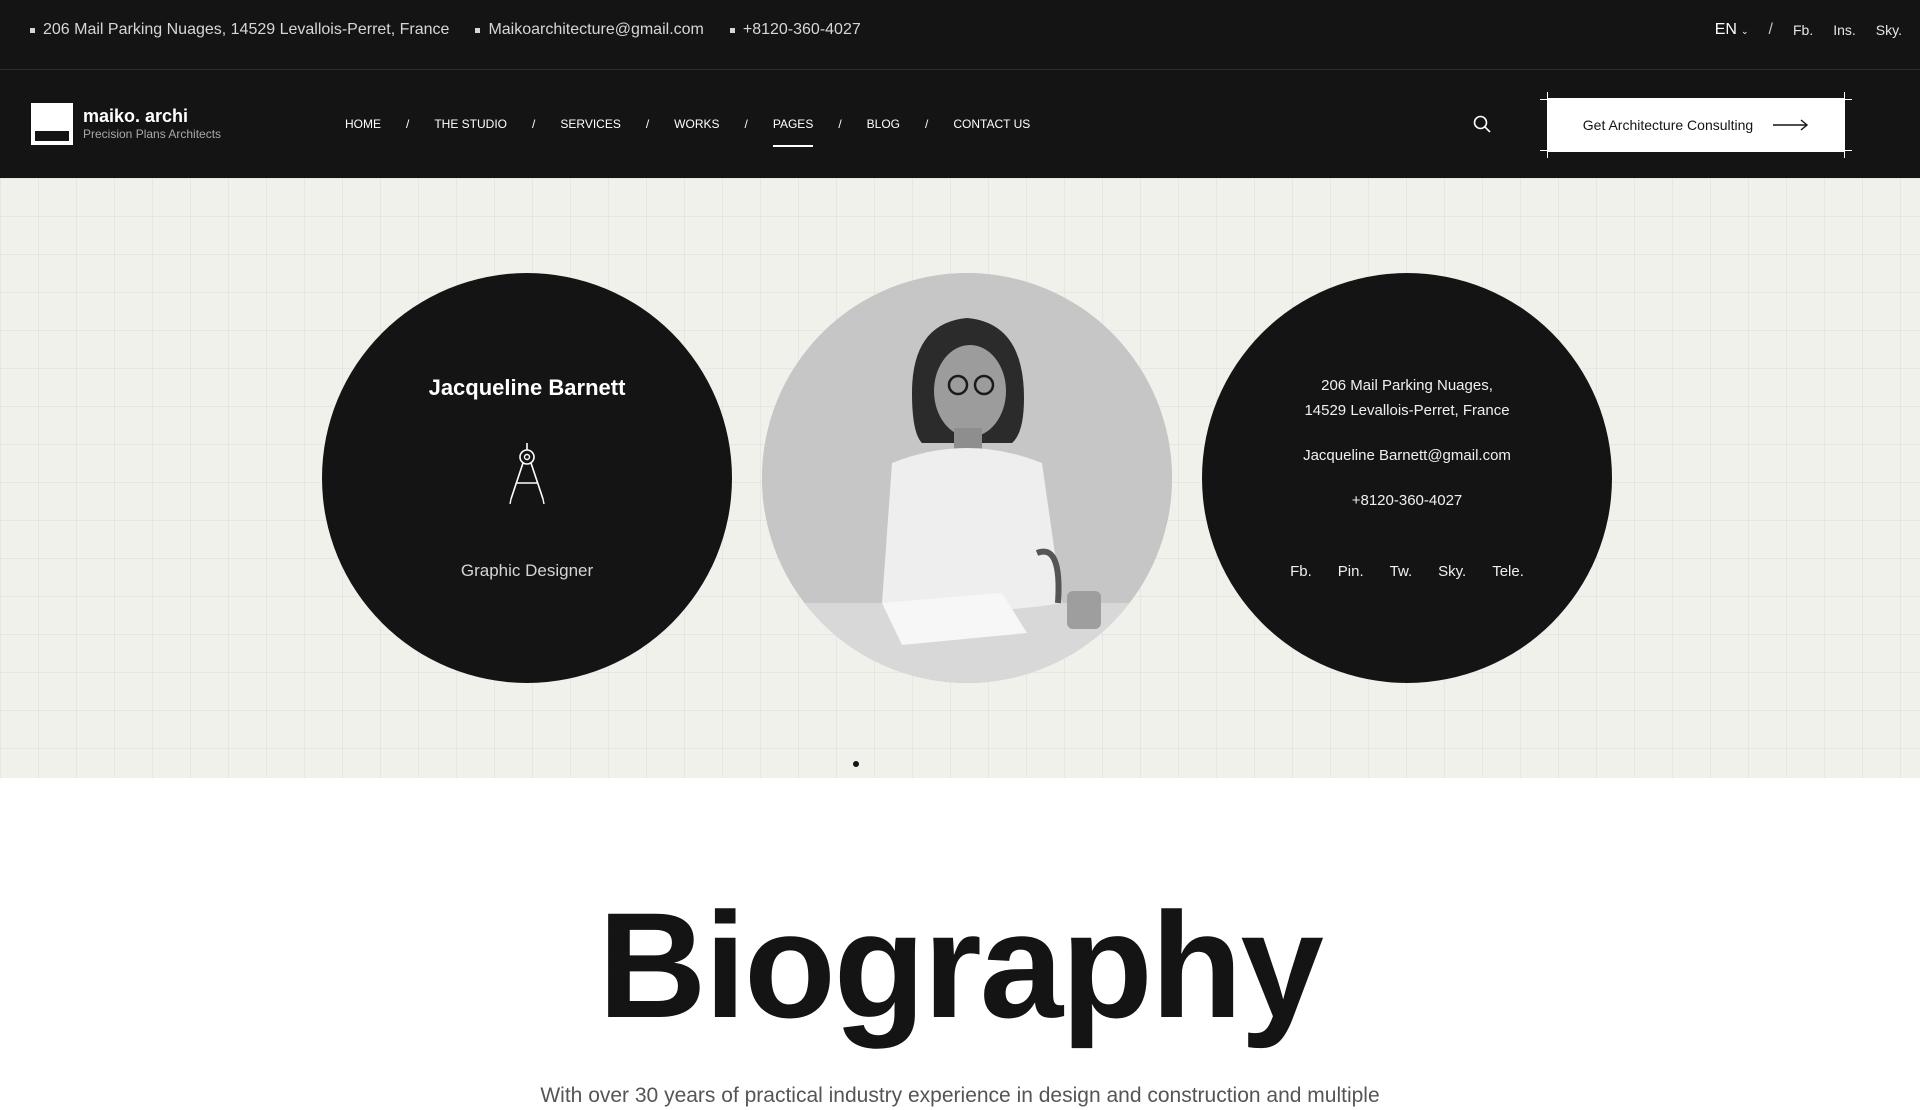 This screenshot has height=1110, width=1920. I want to click on chevron-down-icon: ⌄, so click(1745, 31).